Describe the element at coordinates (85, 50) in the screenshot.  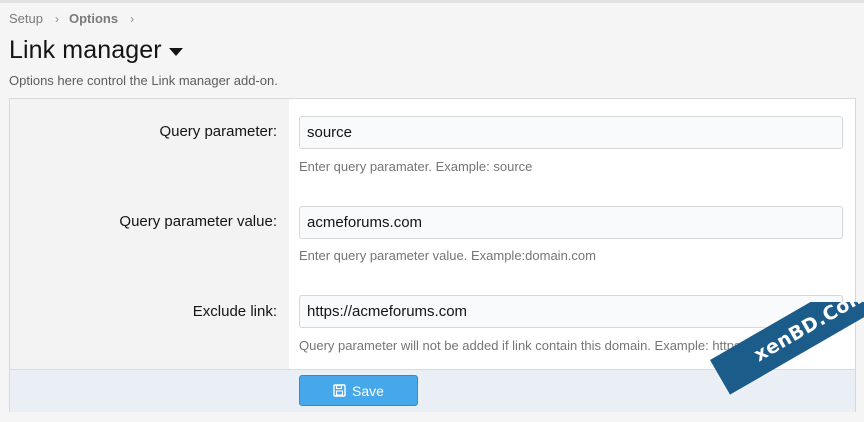
I see `page-title: Link manager` at that location.